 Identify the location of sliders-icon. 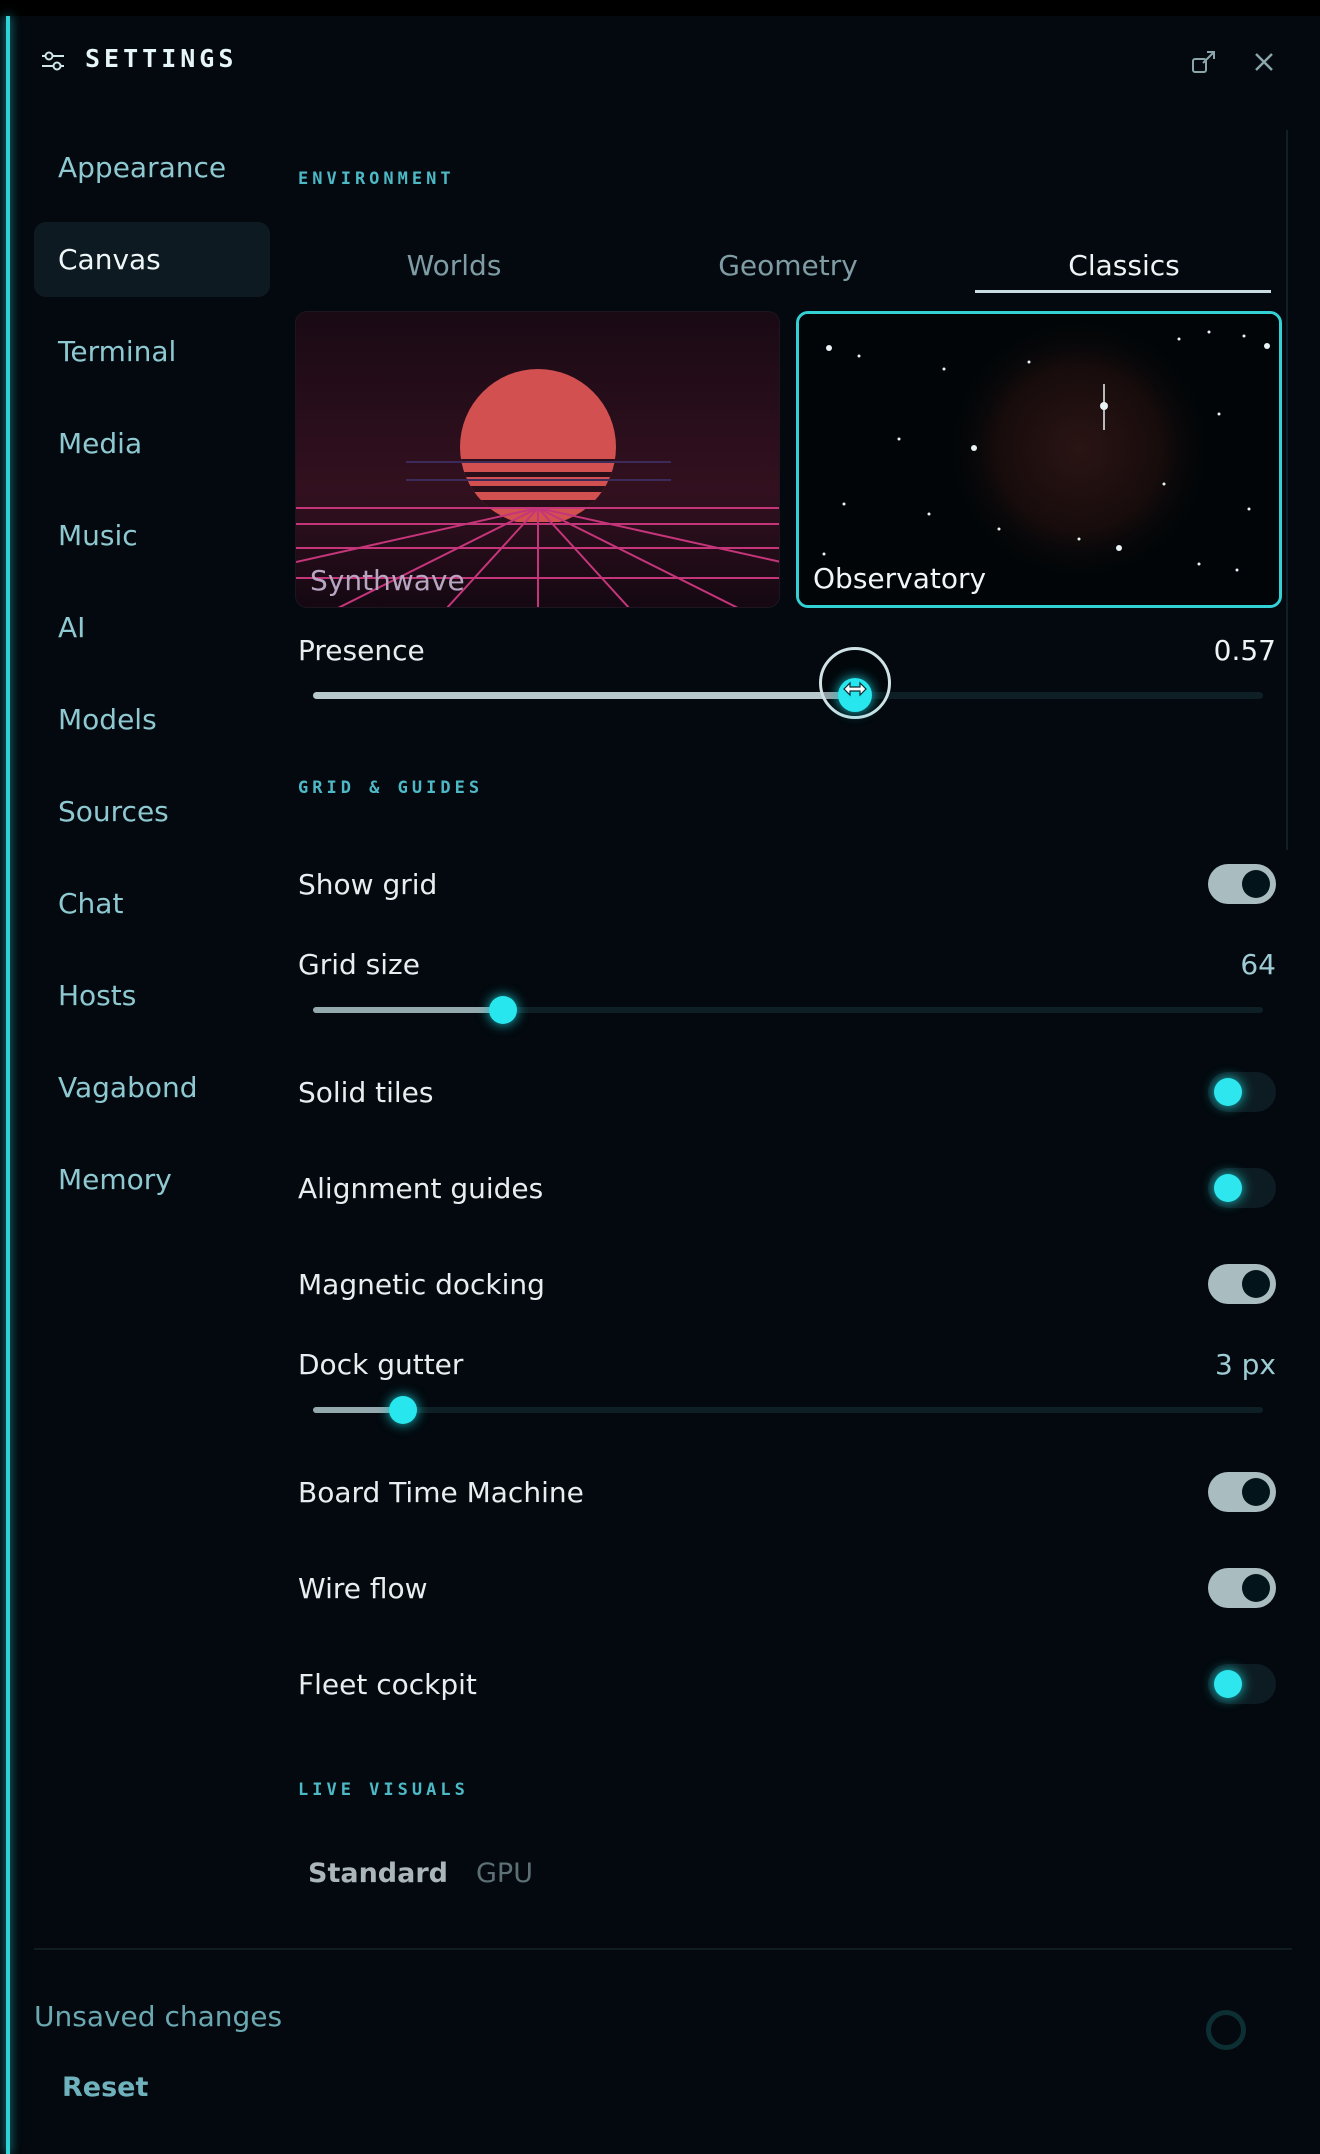
(53, 61).